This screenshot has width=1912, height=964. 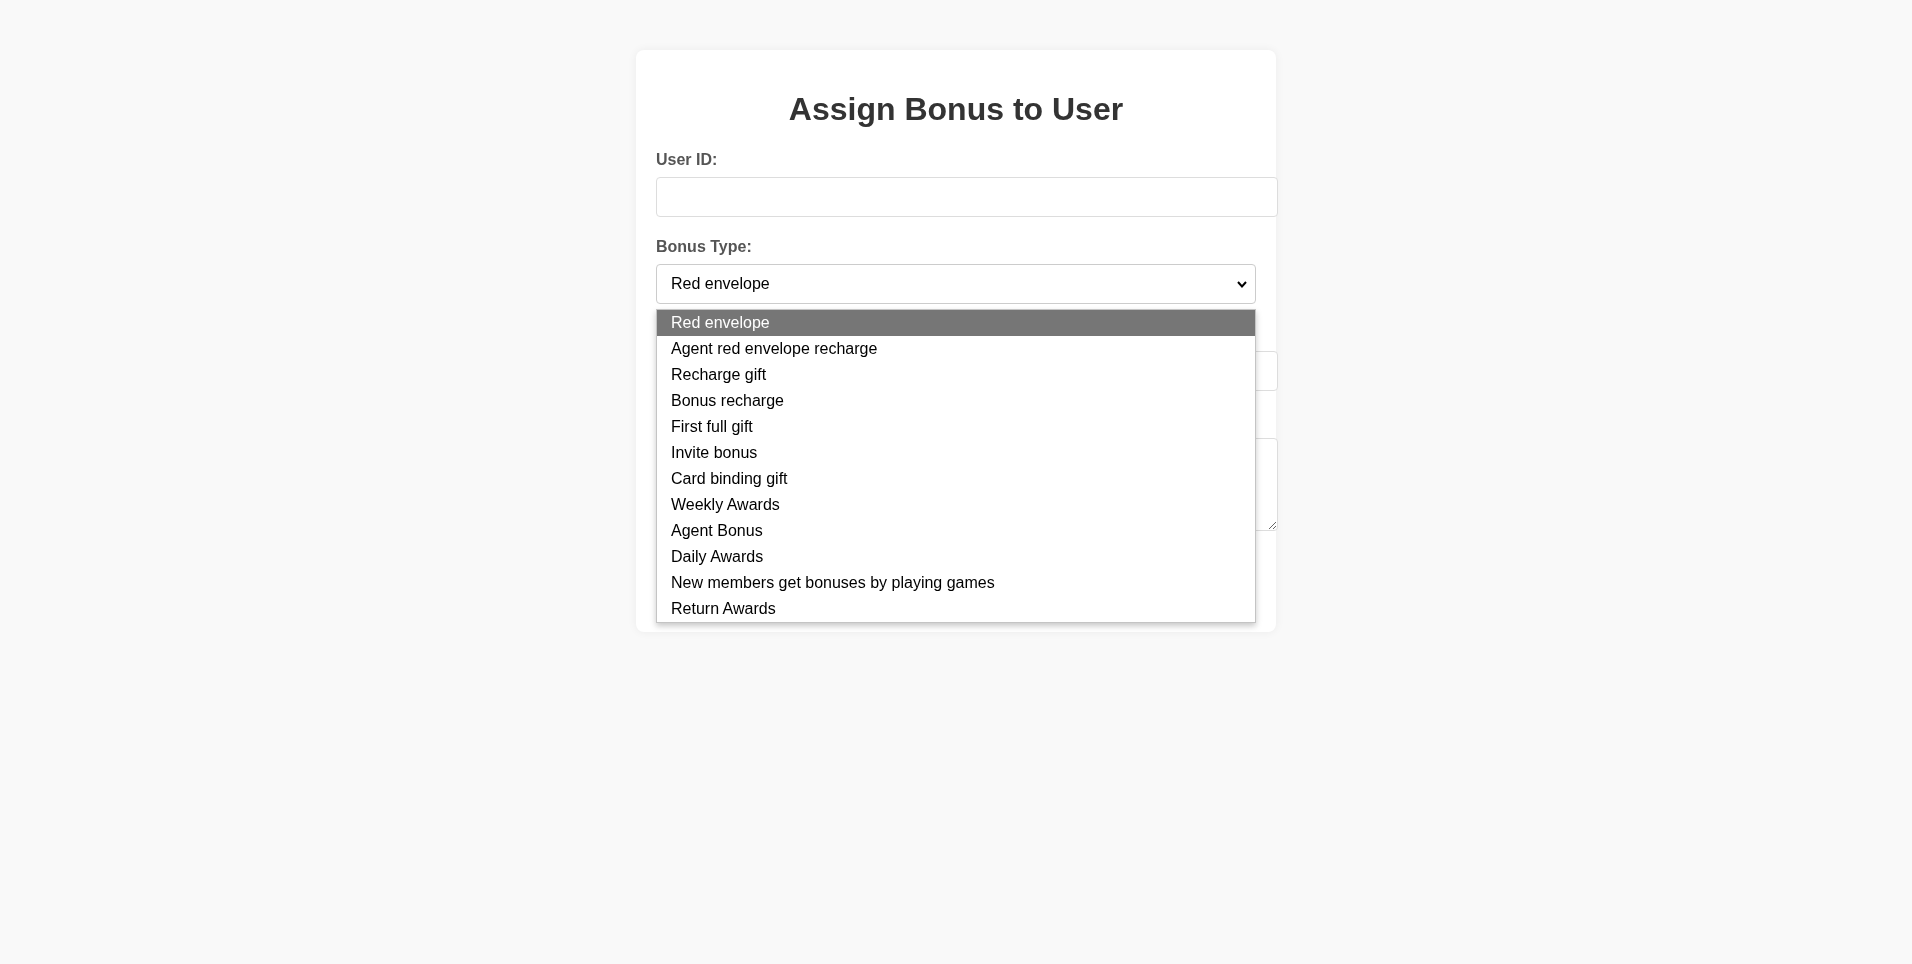 What do you see at coordinates (956, 375) in the screenshot?
I see `dropdown-option: Recharge gift` at bounding box center [956, 375].